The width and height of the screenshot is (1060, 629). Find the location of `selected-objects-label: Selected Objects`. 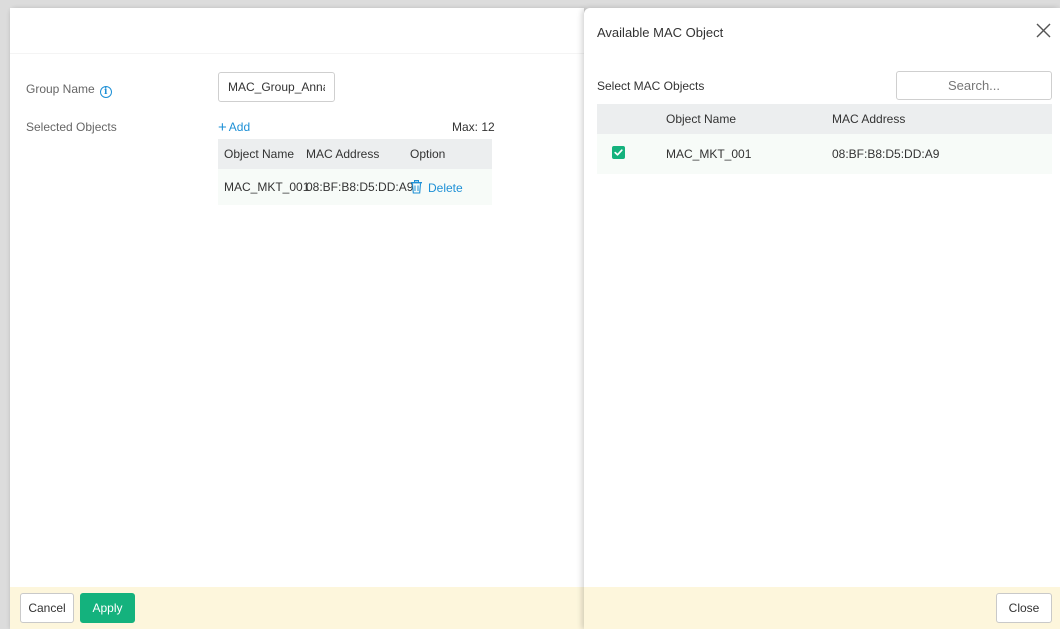

selected-objects-label: Selected Objects is located at coordinates (71, 127).